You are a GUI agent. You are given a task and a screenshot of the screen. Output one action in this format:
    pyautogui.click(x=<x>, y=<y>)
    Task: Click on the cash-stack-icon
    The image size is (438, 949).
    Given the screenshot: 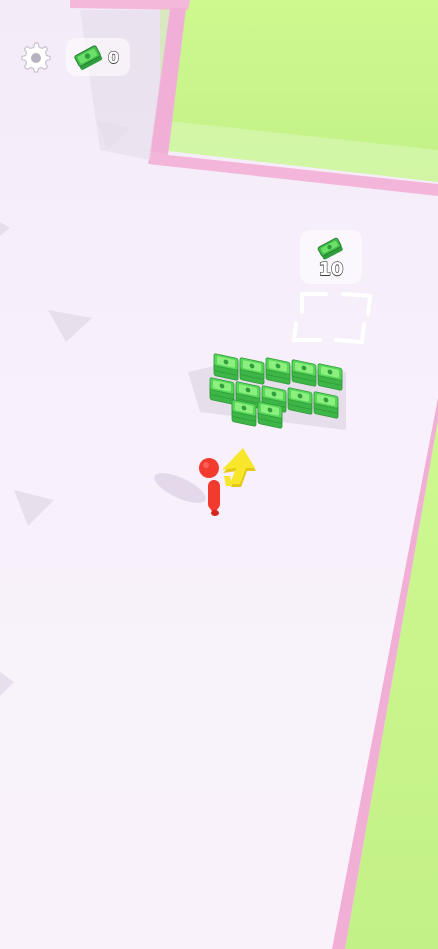 What is the action you would take?
    pyautogui.click(x=330, y=248)
    